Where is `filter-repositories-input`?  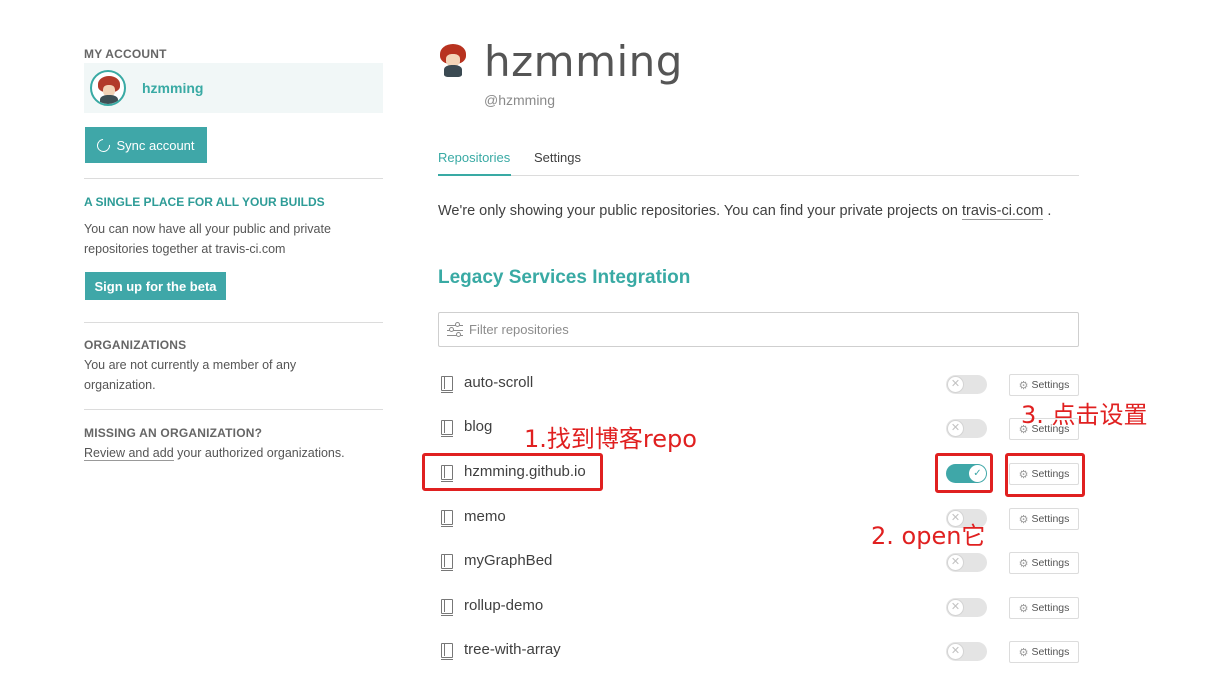
filter-repositories-input is located at coordinates (759, 329).